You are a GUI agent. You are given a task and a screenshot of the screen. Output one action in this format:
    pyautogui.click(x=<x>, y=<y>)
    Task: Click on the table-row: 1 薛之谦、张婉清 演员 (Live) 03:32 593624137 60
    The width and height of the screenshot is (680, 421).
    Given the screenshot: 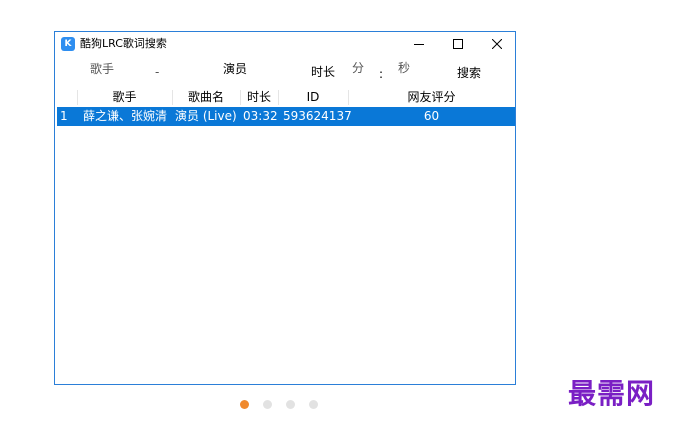 What is the action you would take?
    pyautogui.click(x=286, y=116)
    